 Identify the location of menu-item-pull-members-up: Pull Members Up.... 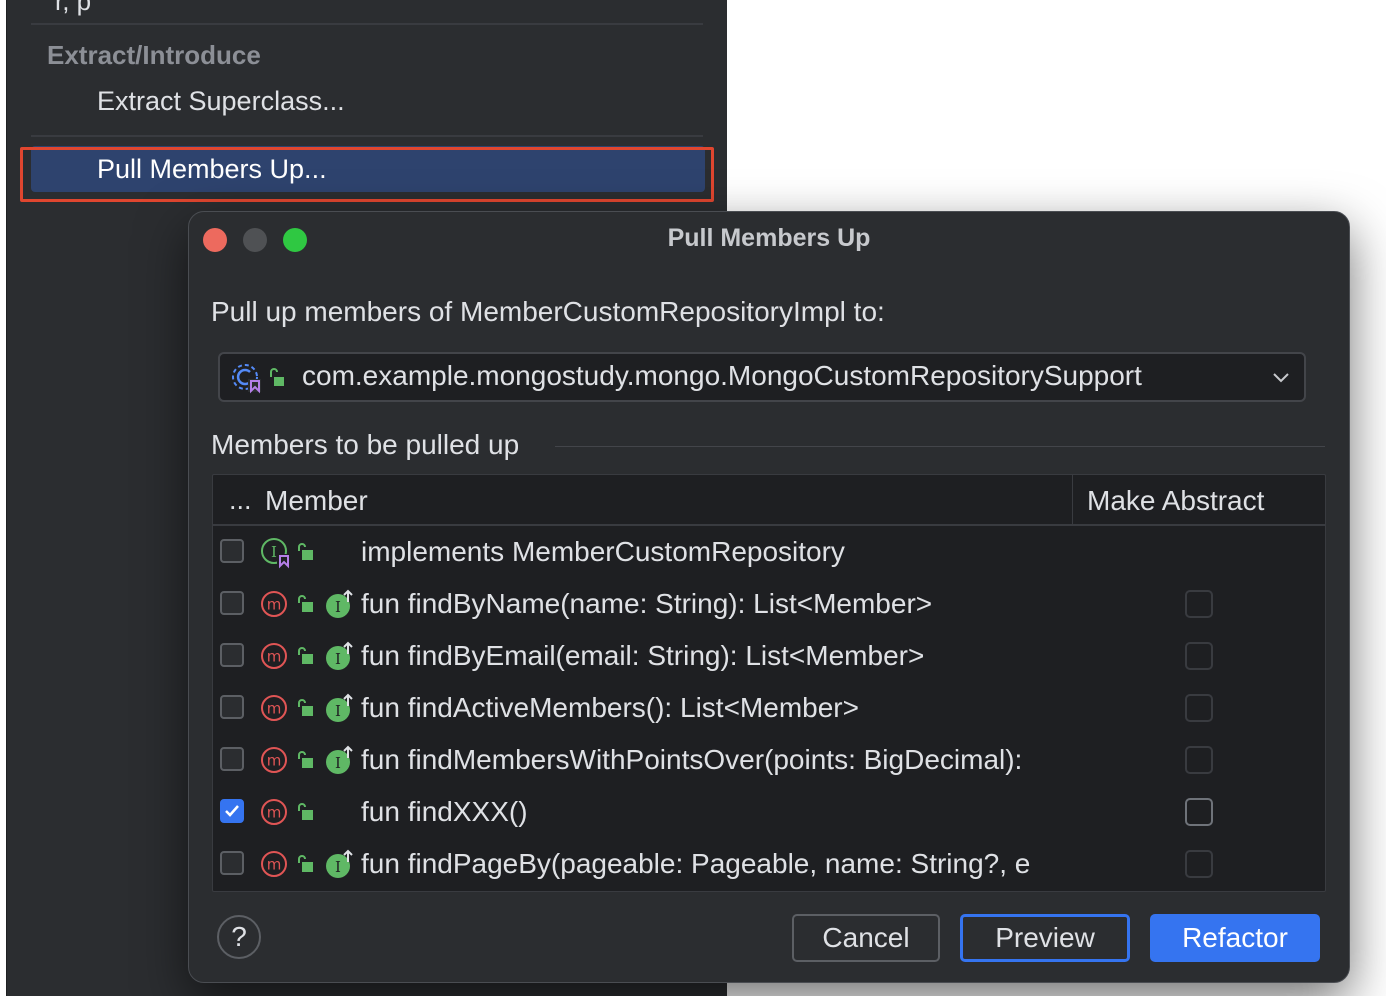
(368, 169).